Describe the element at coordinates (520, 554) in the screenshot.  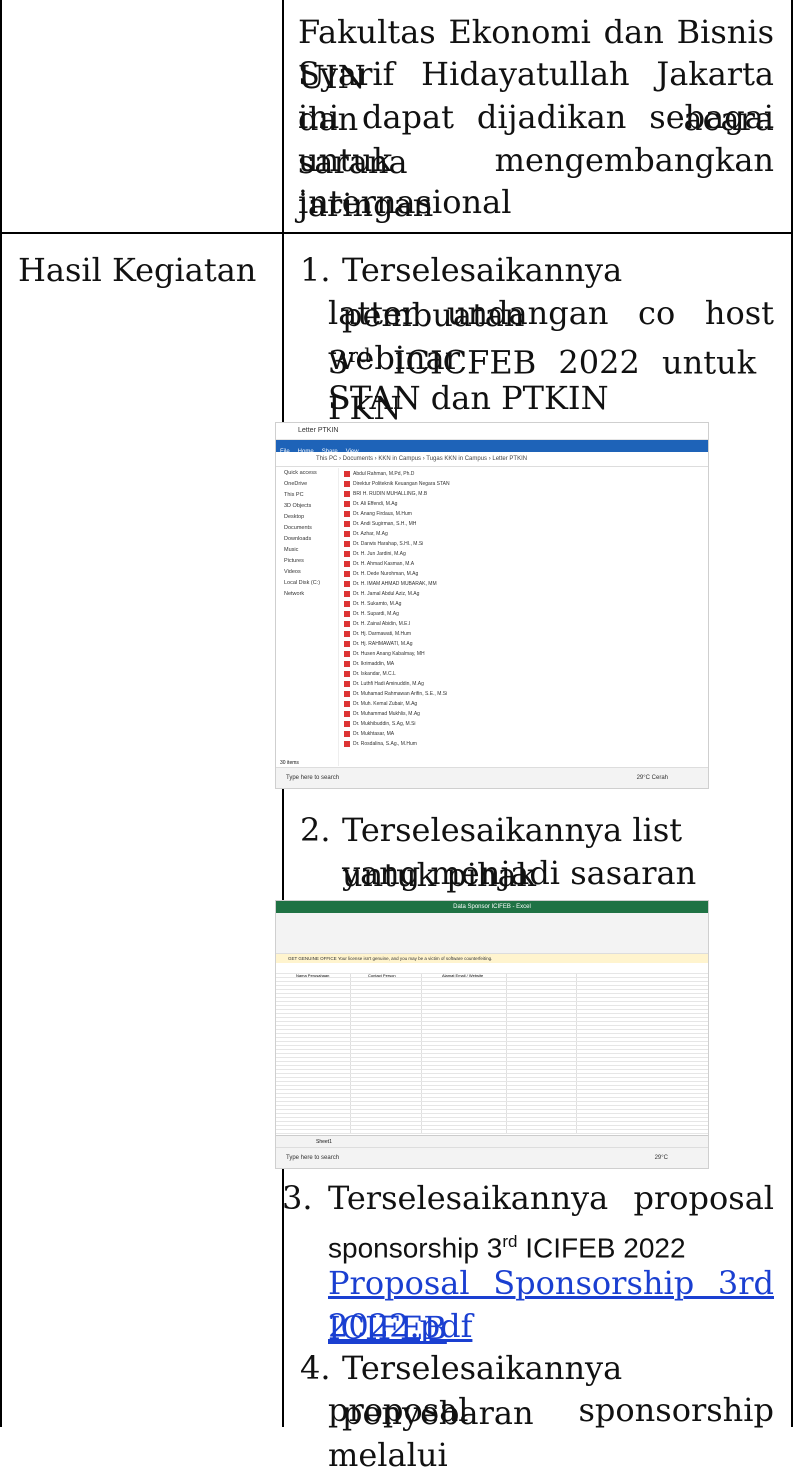
I see `file-row: Dr. H. Jun Jardini, M.Ag` at that location.